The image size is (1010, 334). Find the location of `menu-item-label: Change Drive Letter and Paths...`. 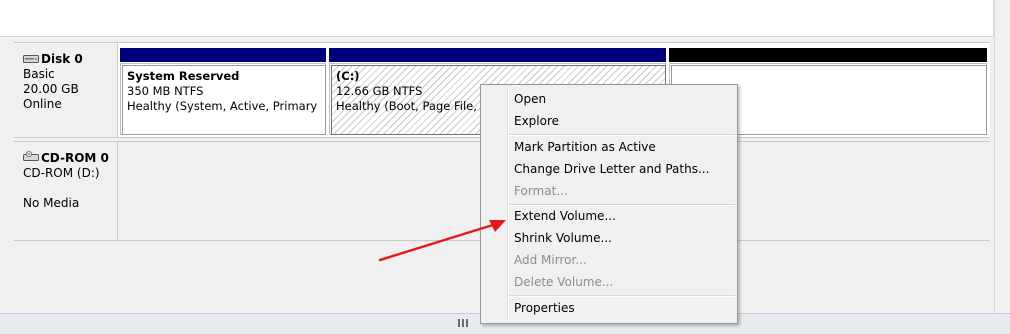

menu-item-label: Change Drive Letter and Paths... is located at coordinates (612, 169).